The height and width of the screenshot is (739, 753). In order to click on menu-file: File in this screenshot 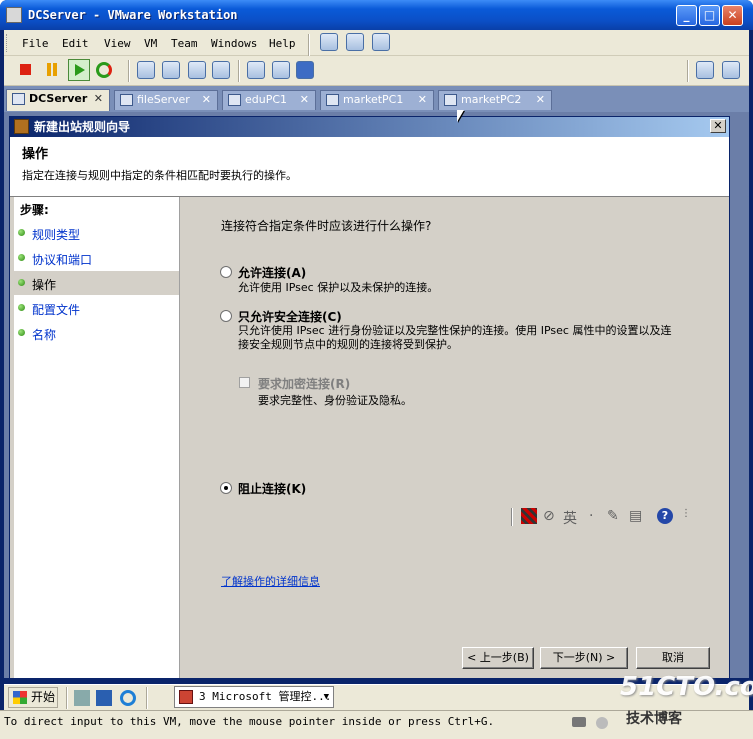, I will do `click(35, 43)`.